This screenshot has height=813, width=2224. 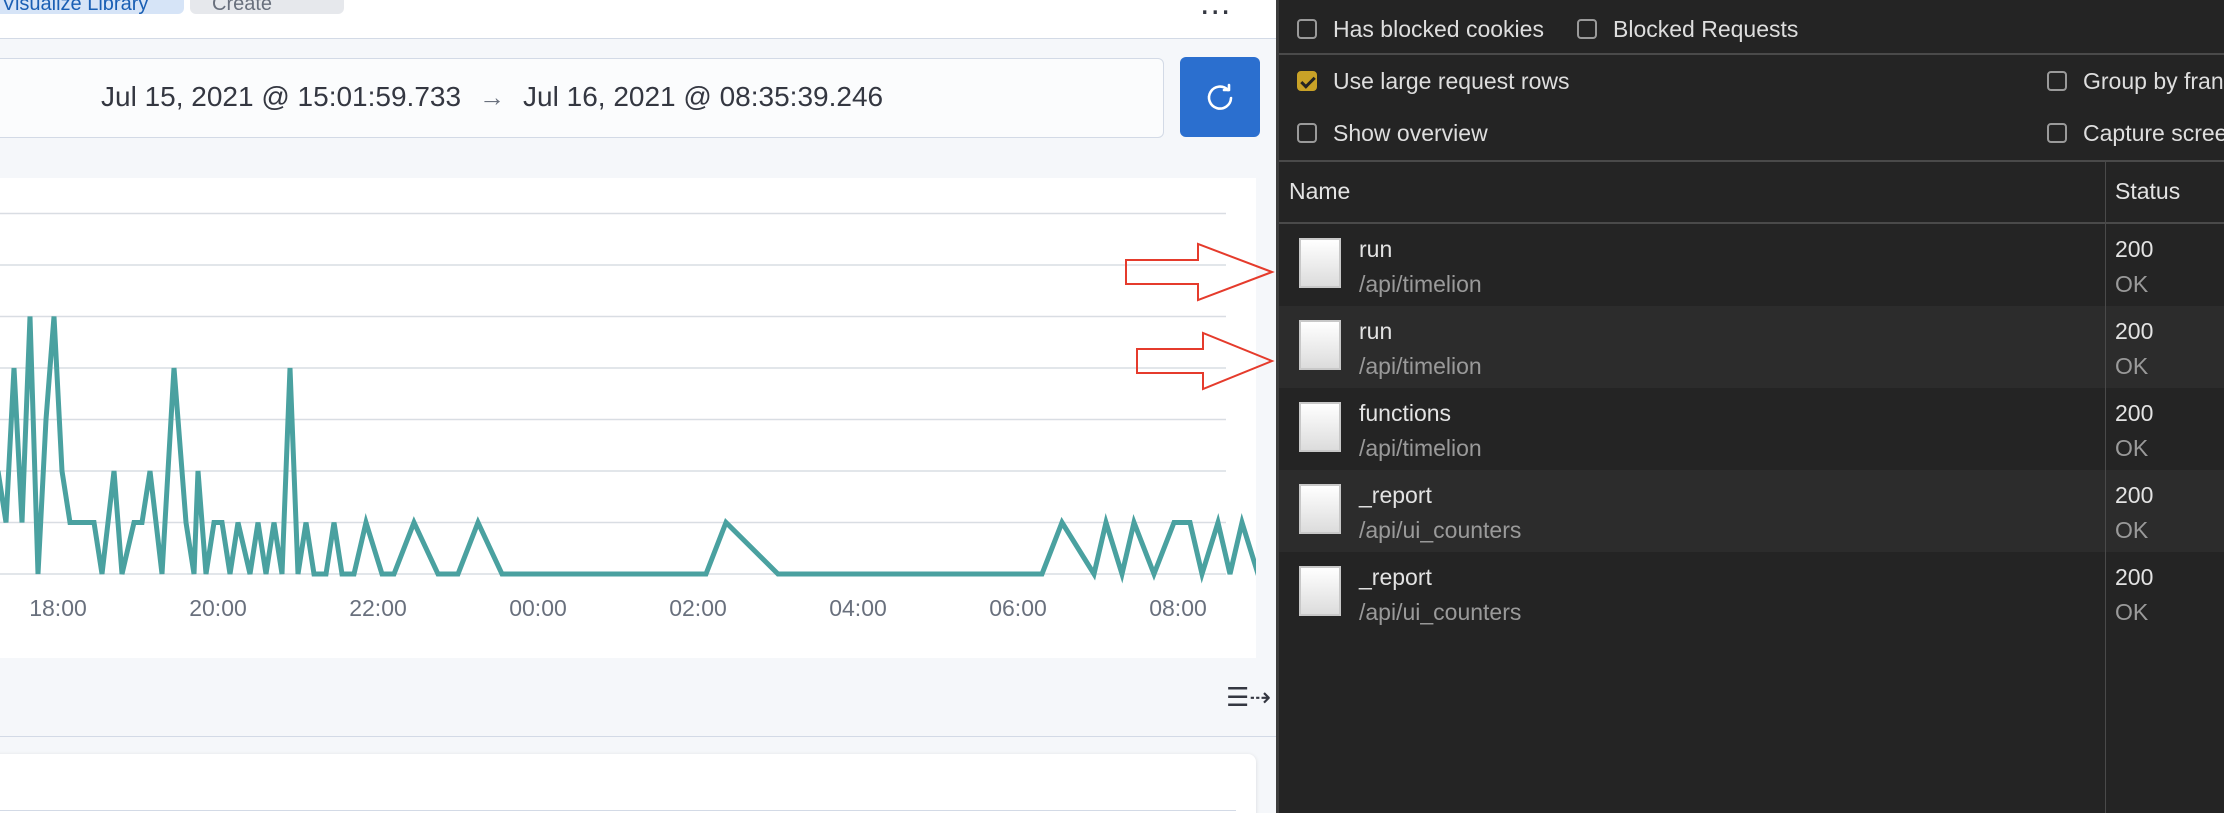 What do you see at coordinates (1751, 81) in the screenshot?
I see `options-row-2: Use large request rows Group by fran` at bounding box center [1751, 81].